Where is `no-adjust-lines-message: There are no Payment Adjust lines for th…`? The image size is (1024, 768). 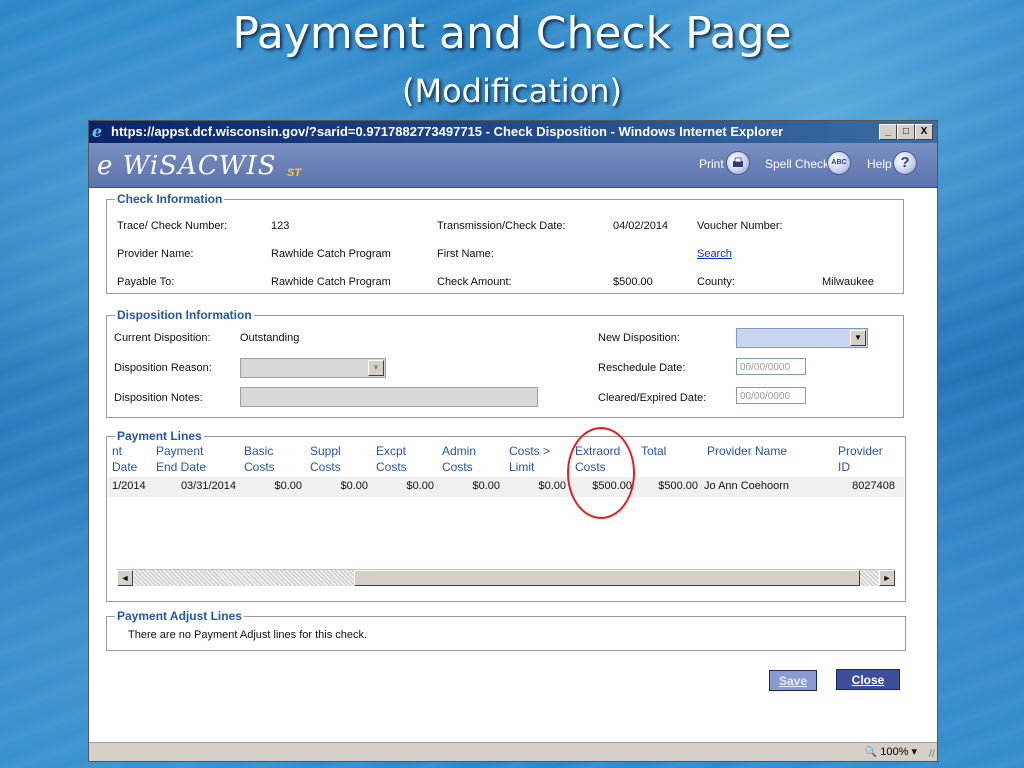
no-adjust-lines-message: There are no Payment Adjust lines for th… is located at coordinates (248, 635).